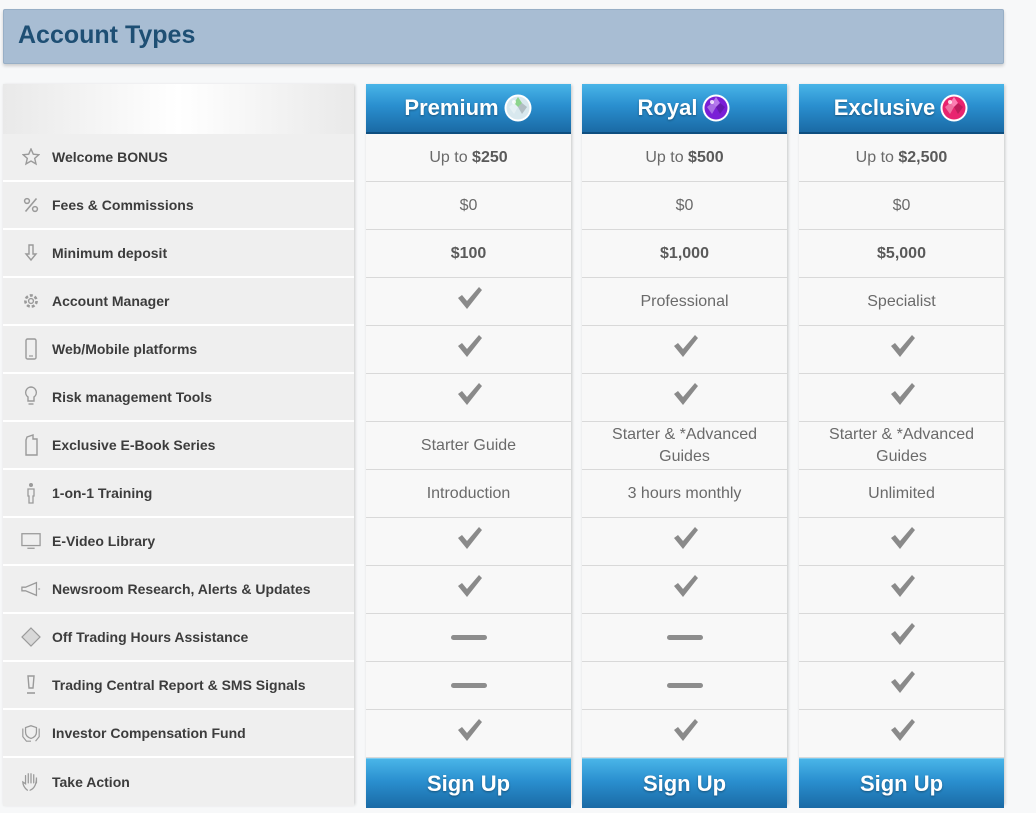 The height and width of the screenshot is (813, 1036). Describe the element at coordinates (31, 349) in the screenshot. I see `mobile-icon` at that location.